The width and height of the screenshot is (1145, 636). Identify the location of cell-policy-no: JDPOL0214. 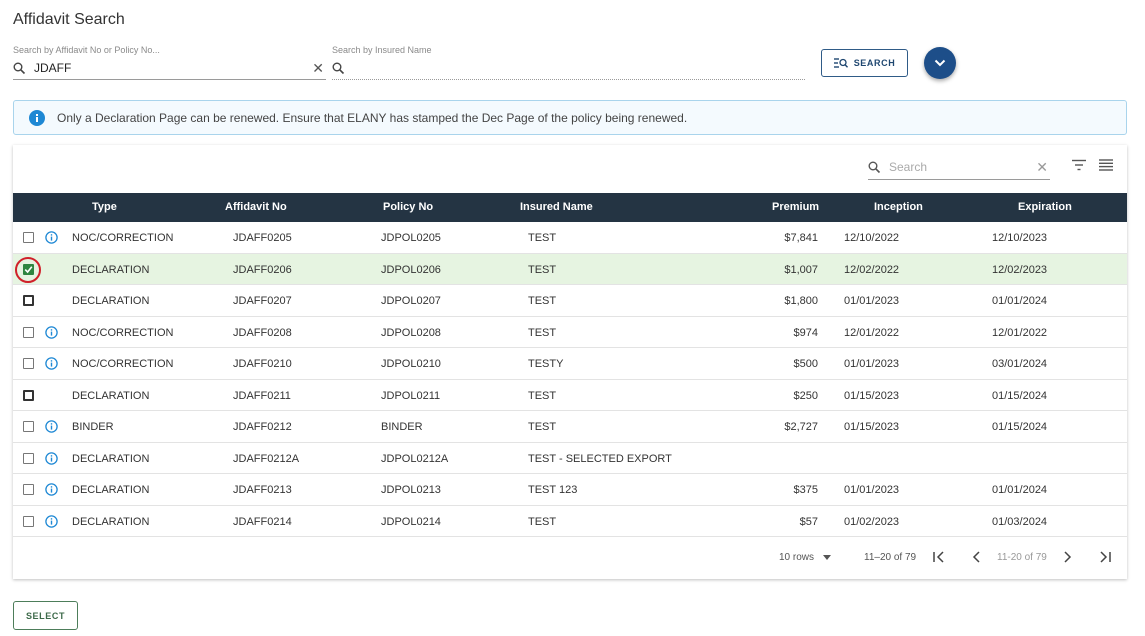
(411, 521).